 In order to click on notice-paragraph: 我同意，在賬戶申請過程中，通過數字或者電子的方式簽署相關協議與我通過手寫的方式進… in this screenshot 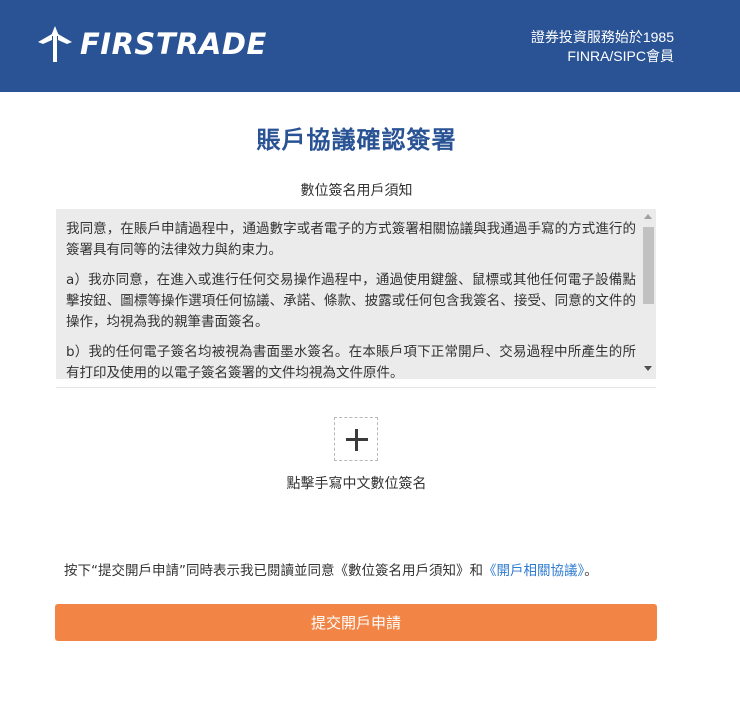, I will do `click(351, 239)`.